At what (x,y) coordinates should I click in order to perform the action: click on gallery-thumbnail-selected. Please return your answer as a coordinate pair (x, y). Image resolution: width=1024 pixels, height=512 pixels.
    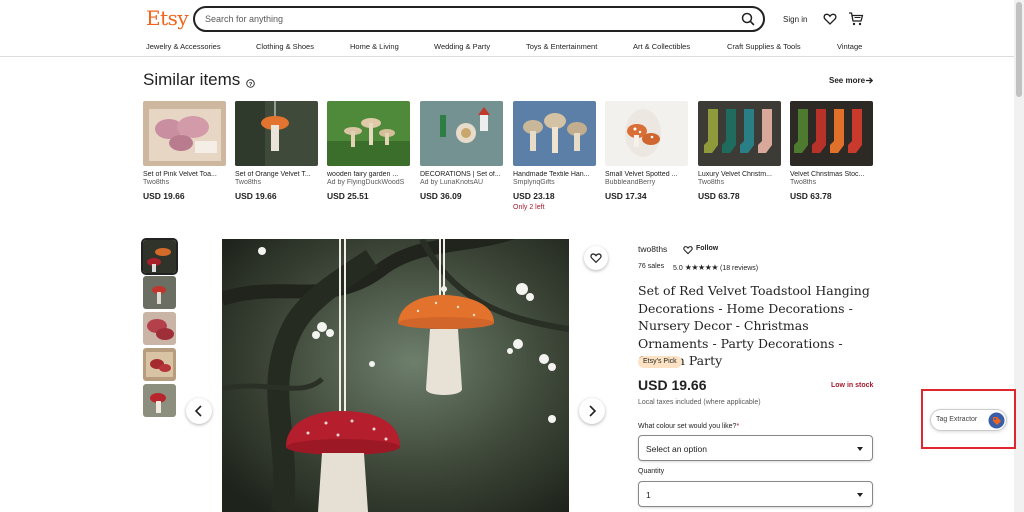
    Looking at the image, I should click on (159, 256).